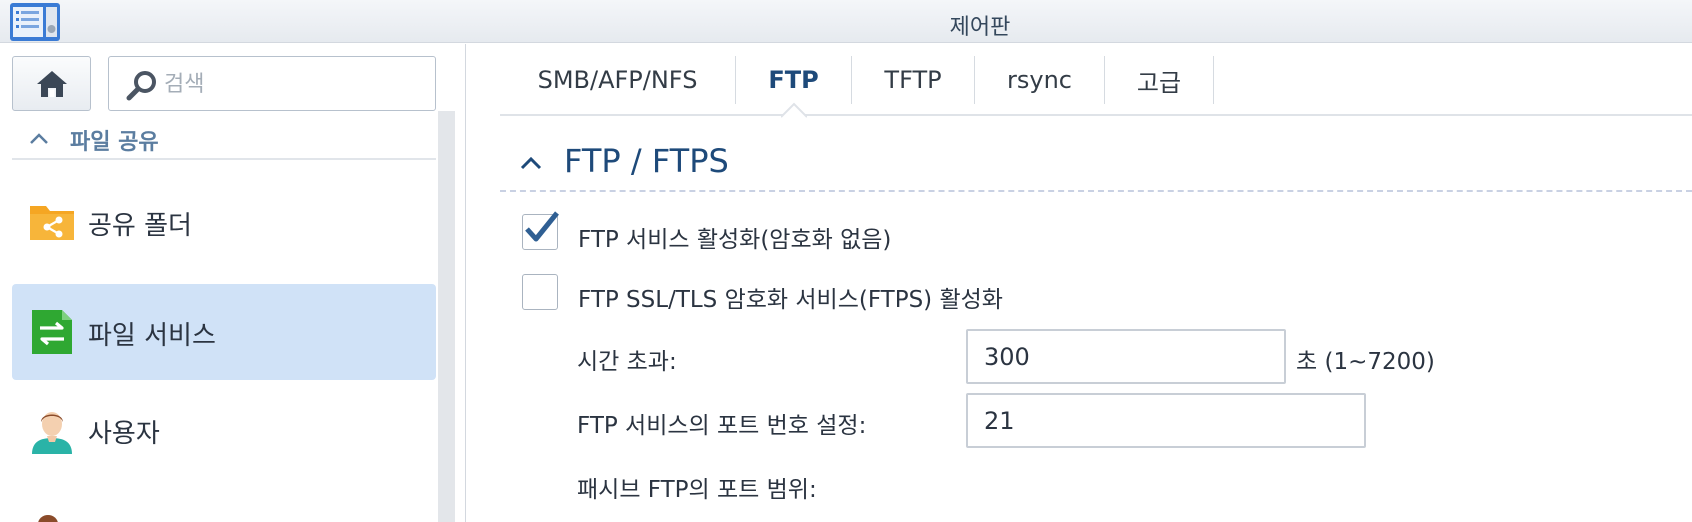 The width and height of the screenshot is (1692, 522). I want to click on sidebar-scrollbar, so click(446, 316).